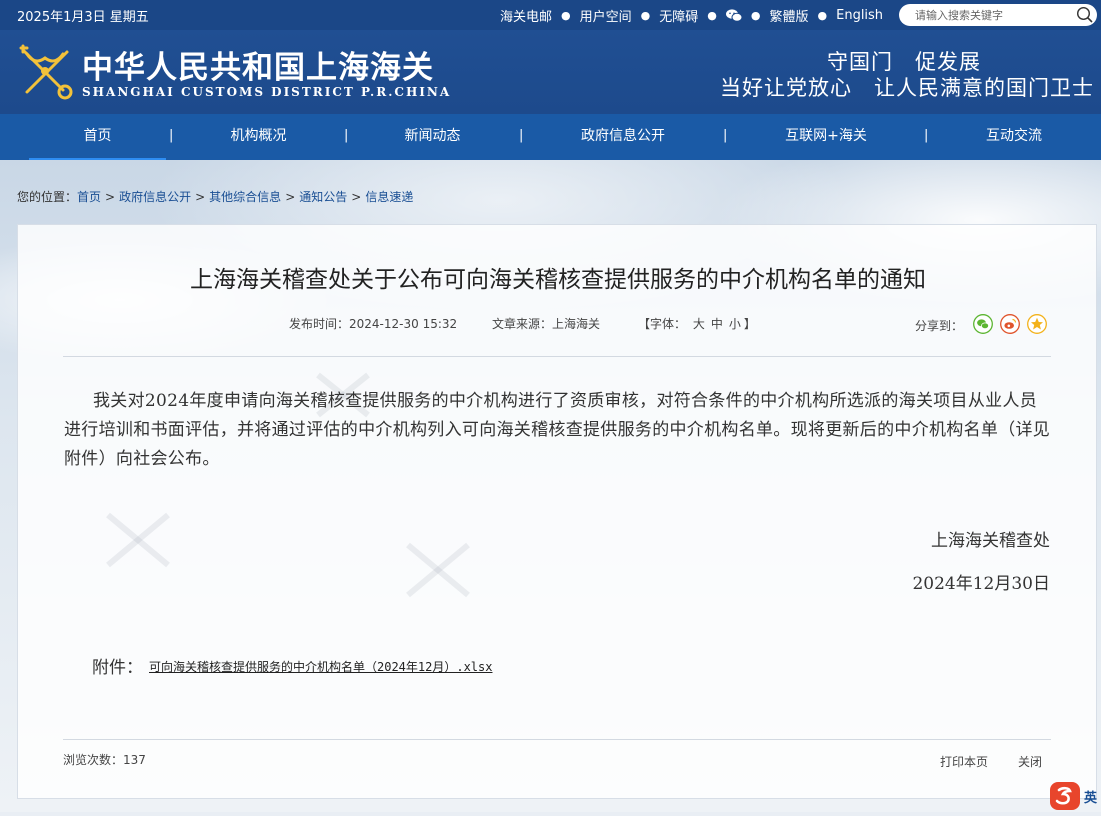 This screenshot has width=1101, height=816. I want to click on slogan-line-2: 当好让党放心 让人民满意的国门卫士, so click(907, 88).